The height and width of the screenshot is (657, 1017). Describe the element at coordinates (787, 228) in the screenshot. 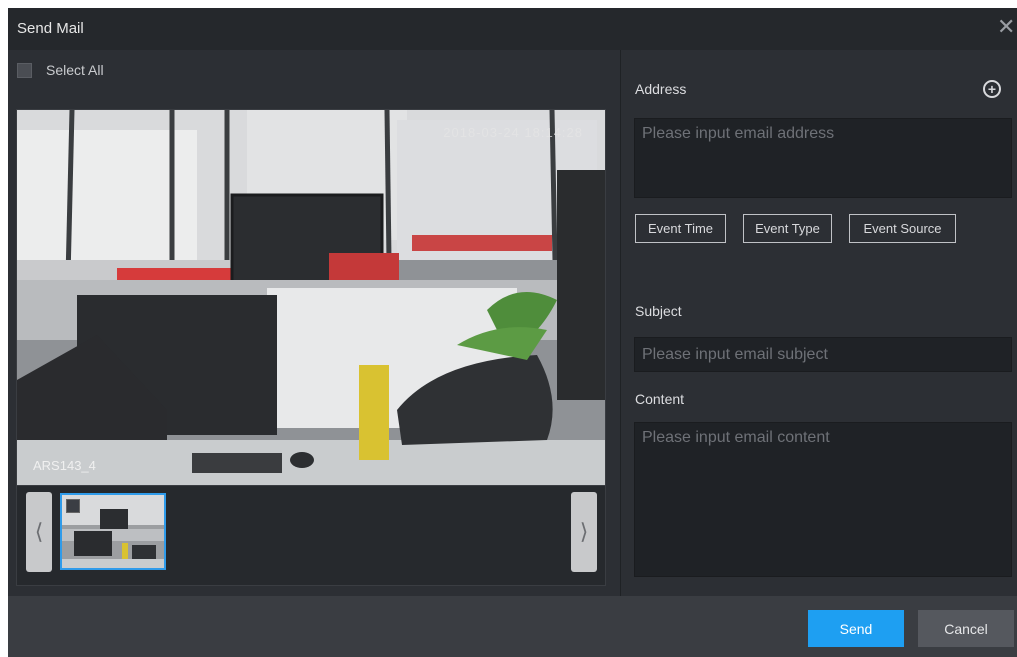

I see `tag-event-type: Event Type` at that location.